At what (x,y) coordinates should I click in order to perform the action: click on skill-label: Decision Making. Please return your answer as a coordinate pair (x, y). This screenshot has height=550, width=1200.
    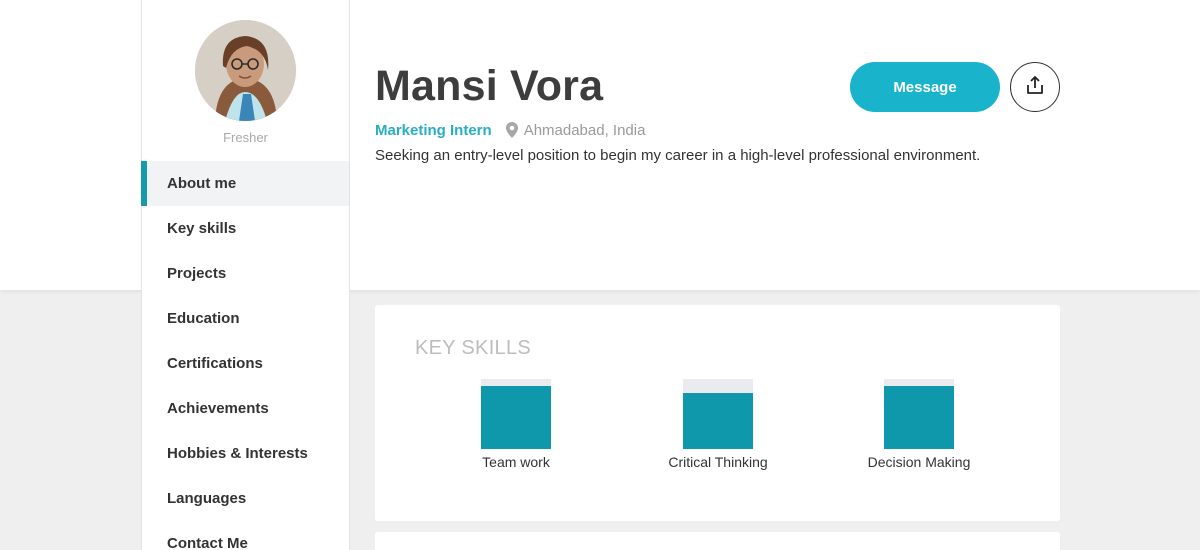
    Looking at the image, I should click on (919, 462).